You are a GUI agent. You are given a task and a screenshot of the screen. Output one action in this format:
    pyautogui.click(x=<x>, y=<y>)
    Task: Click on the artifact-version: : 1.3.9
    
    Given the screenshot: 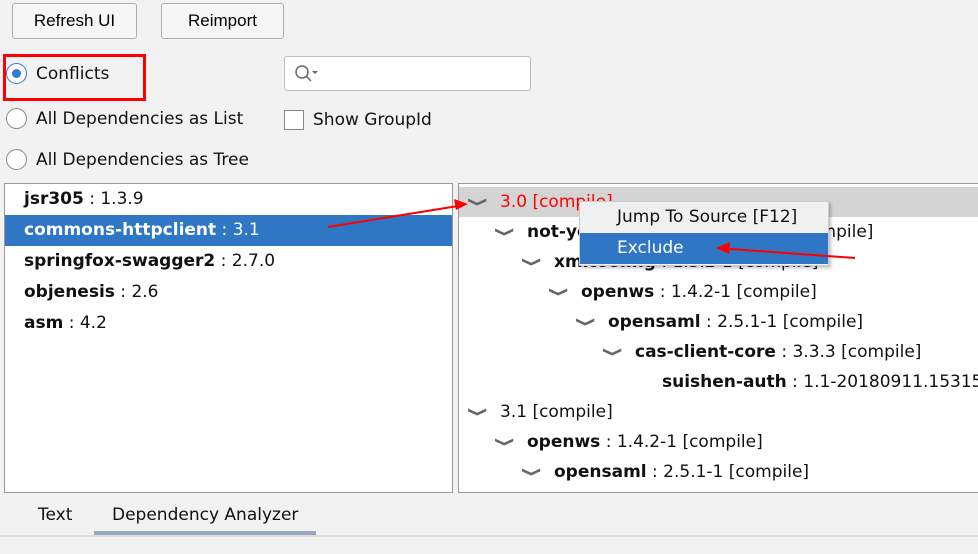 What is the action you would take?
    pyautogui.click(x=113, y=199)
    